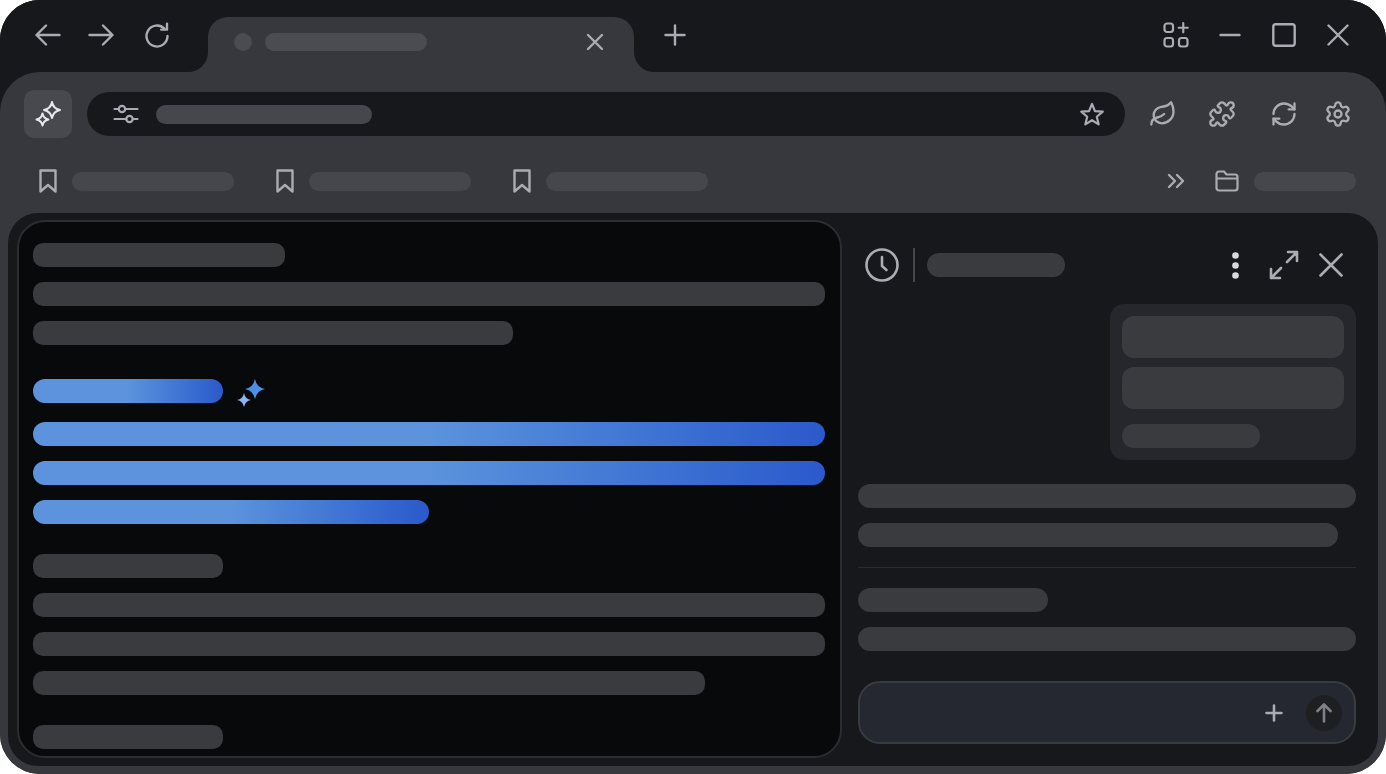 Image resolution: width=1386 pixels, height=774 pixels. I want to click on assistant-button, so click(48, 114).